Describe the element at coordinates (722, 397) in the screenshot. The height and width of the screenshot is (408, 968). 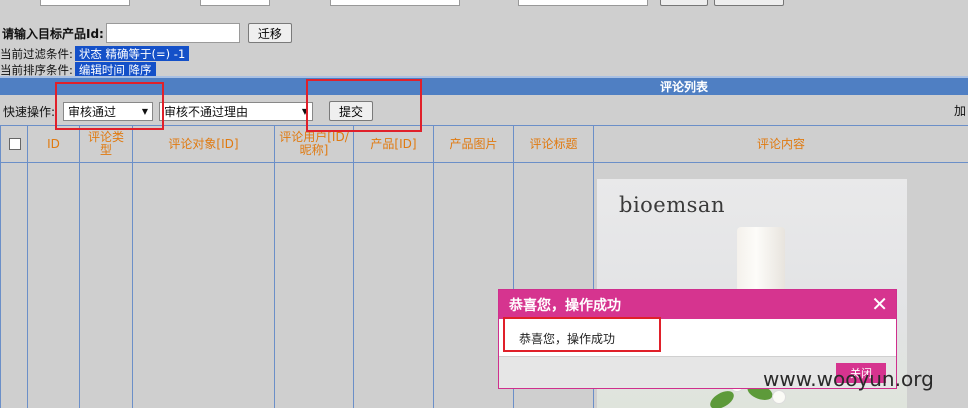
I see `leaf` at that location.